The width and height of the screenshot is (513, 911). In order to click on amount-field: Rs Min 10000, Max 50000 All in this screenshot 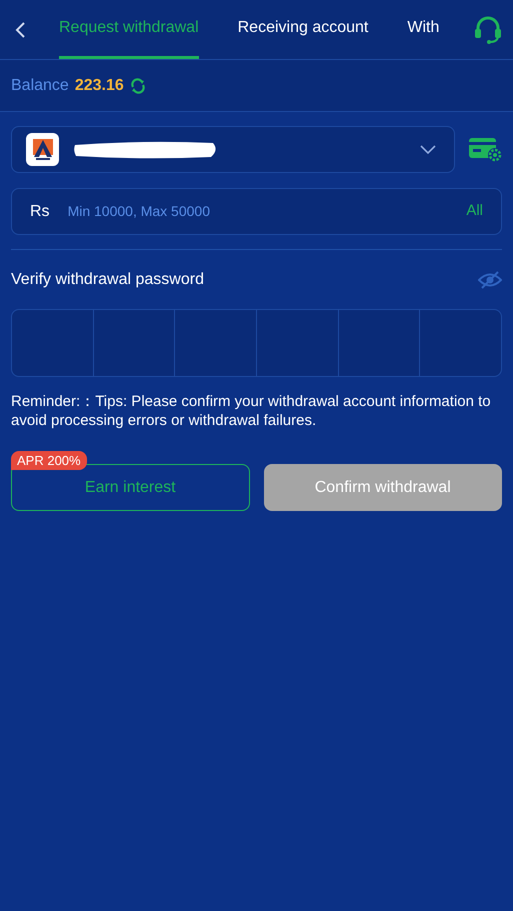, I will do `click(256, 211)`.